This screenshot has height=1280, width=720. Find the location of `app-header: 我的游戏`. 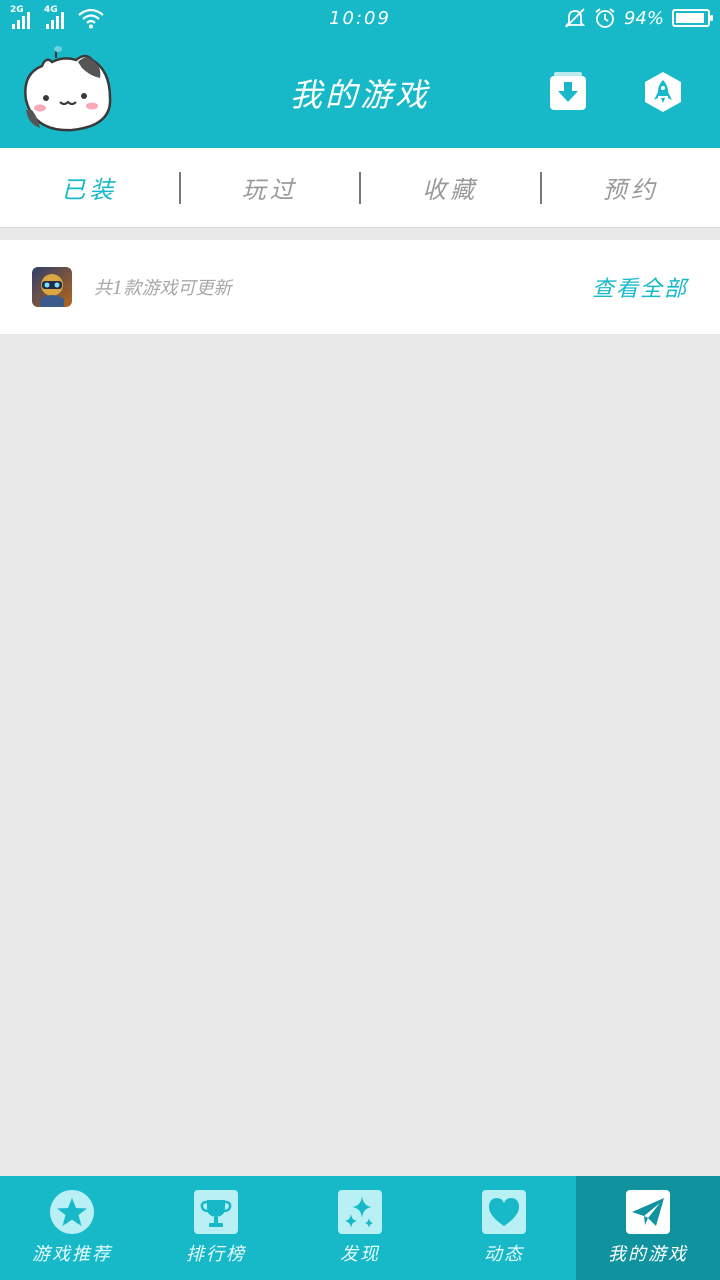

app-header: 我的游戏 is located at coordinates (360, 92).